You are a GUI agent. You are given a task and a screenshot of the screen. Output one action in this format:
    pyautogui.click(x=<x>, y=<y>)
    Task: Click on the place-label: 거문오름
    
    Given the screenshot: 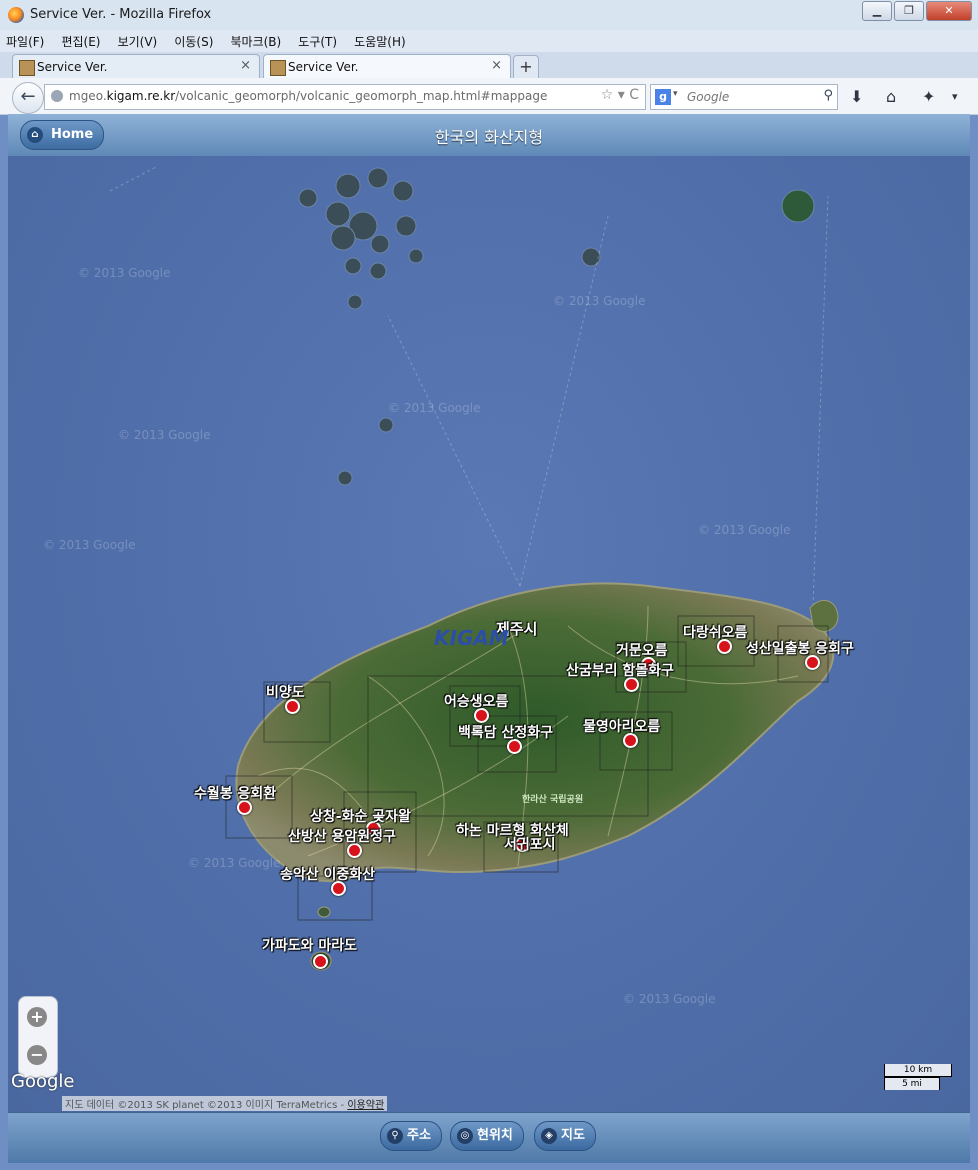 What is the action you would take?
    pyautogui.click(x=642, y=650)
    